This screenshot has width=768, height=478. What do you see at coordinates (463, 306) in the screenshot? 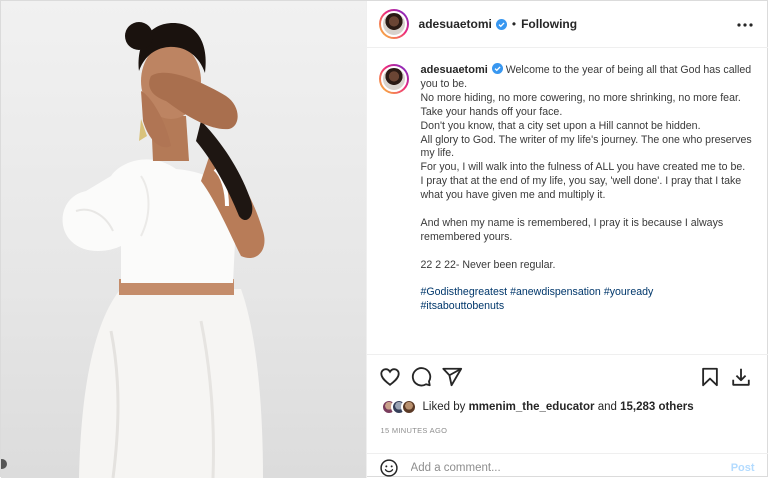
I see `hashtag-link: #itsabouttobenuts` at bounding box center [463, 306].